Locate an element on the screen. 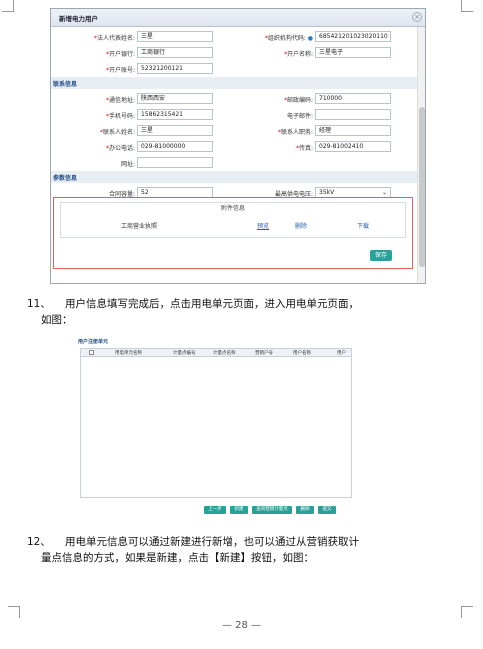  legal-rep-name-input: 三星 is located at coordinates (175, 36).